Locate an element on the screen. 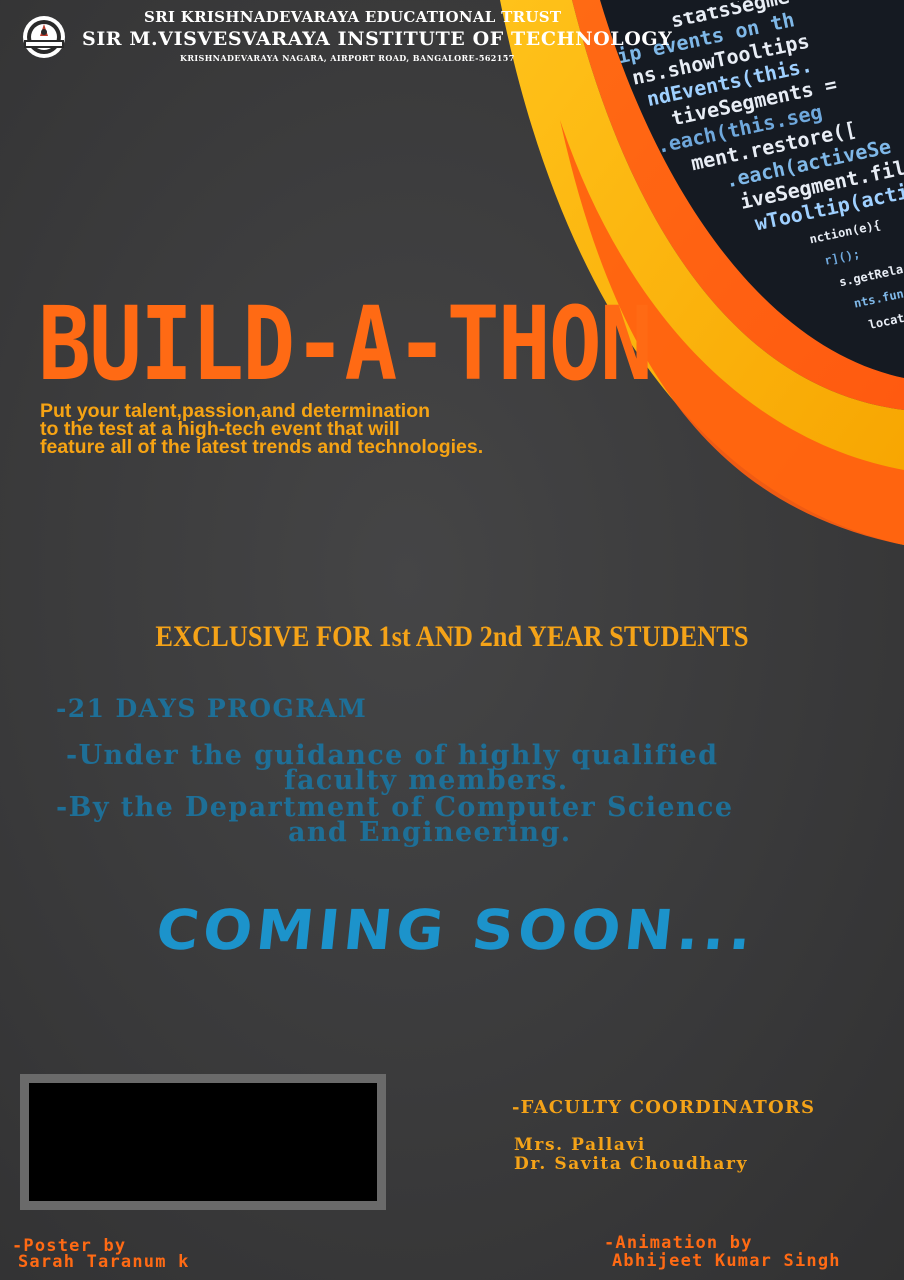 The image size is (904, 1280). event-title: BUILD-A-THON is located at coordinates (345, 344).